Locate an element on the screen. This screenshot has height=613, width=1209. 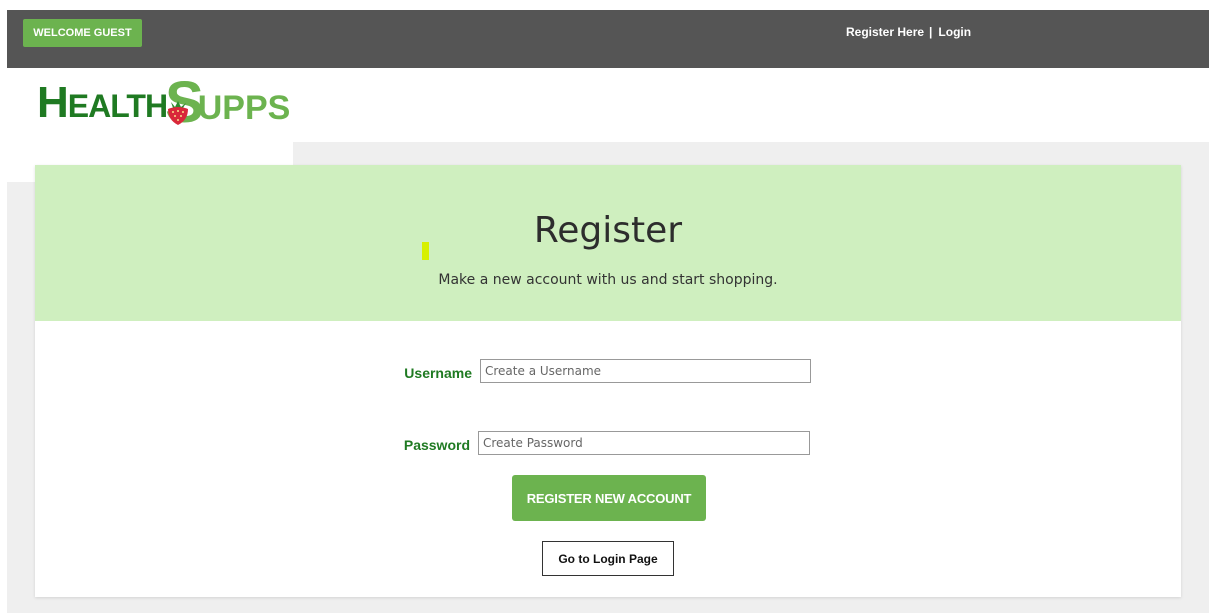
logo-supps-text: UPPS is located at coordinates (244, 108).